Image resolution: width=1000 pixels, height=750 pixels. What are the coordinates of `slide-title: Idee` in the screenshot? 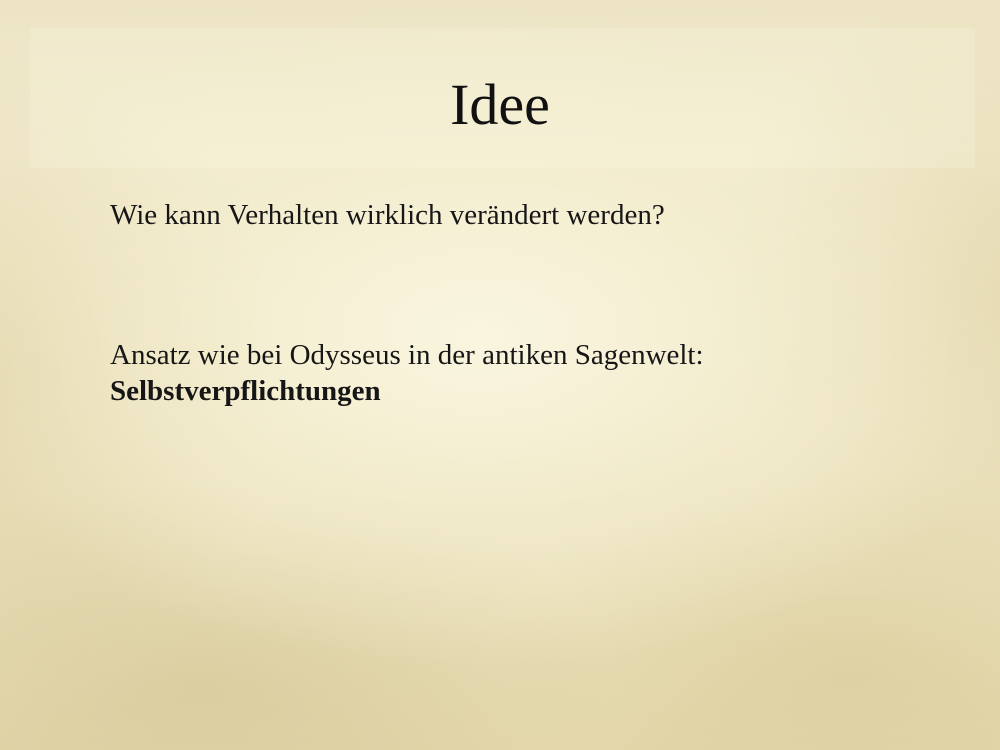 It's located at (500, 104).